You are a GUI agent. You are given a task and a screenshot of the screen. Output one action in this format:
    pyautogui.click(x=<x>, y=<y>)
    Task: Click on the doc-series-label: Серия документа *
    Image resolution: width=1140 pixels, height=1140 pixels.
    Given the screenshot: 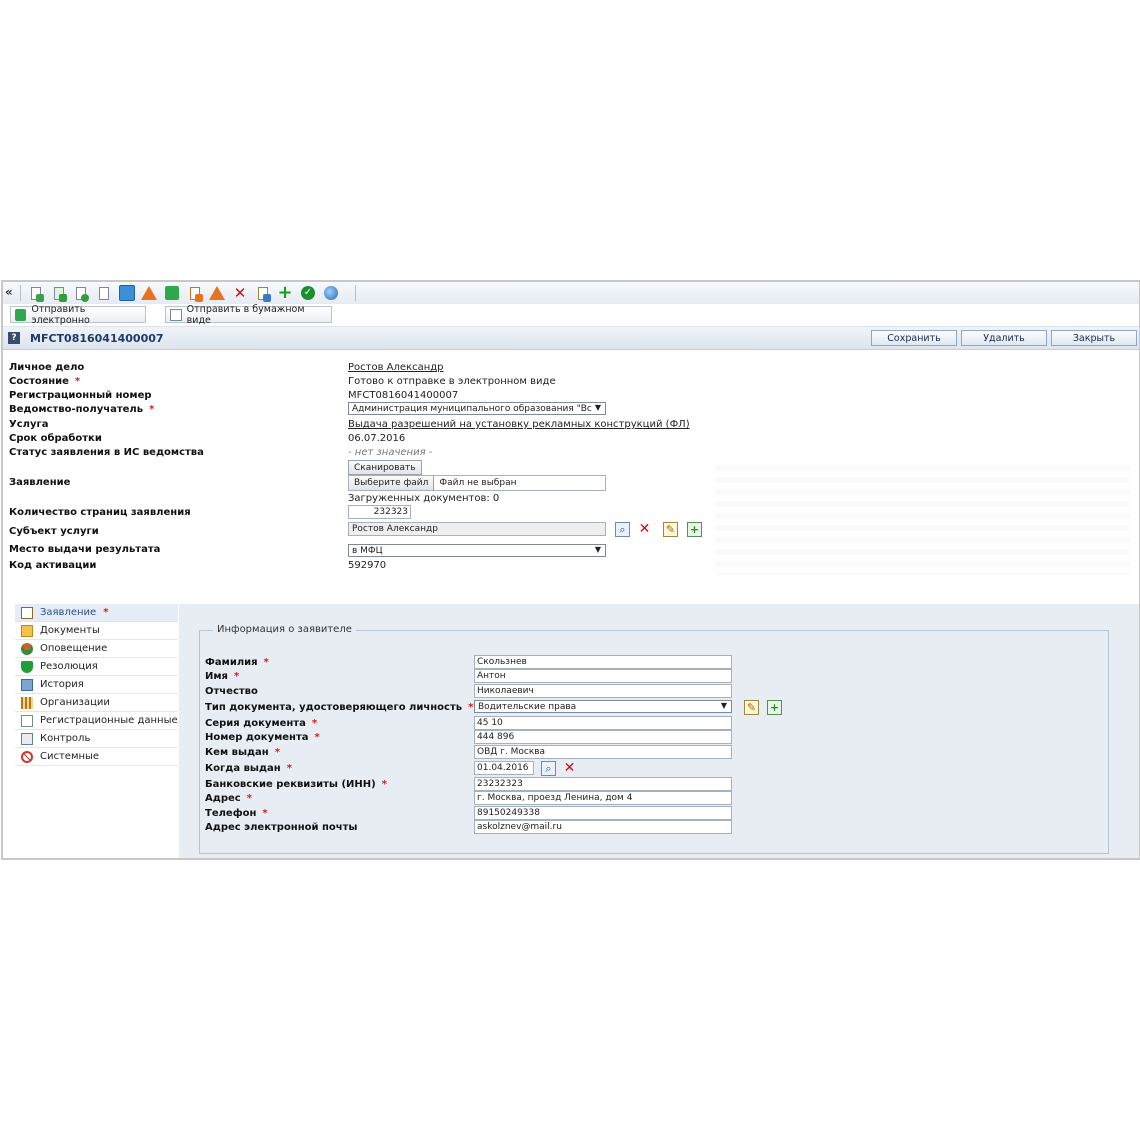 What is the action you would take?
    pyautogui.click(x=261, y=723)
    